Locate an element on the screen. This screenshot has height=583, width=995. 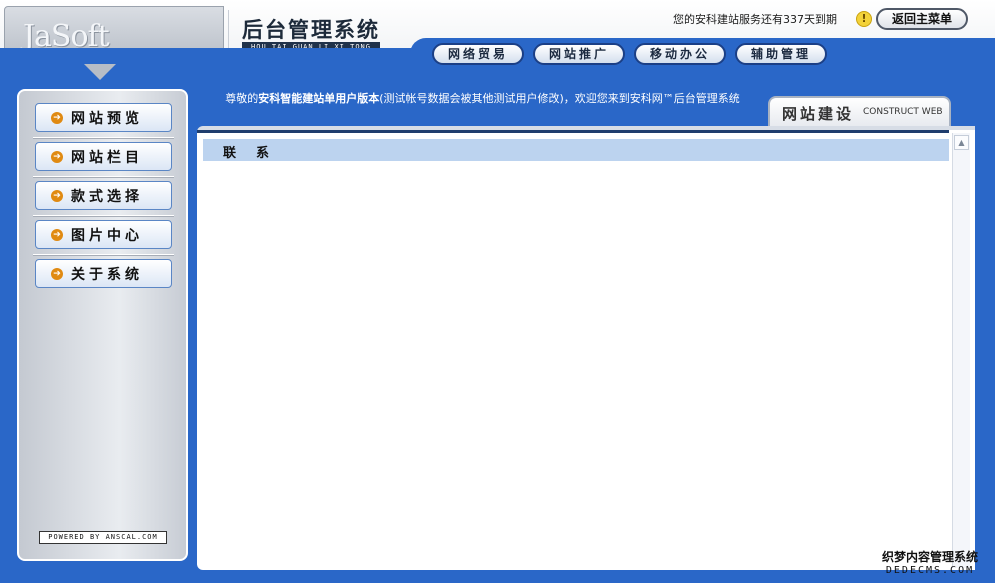
sidebar-item-label: 款式选择 is located at coordinates (107, 196).